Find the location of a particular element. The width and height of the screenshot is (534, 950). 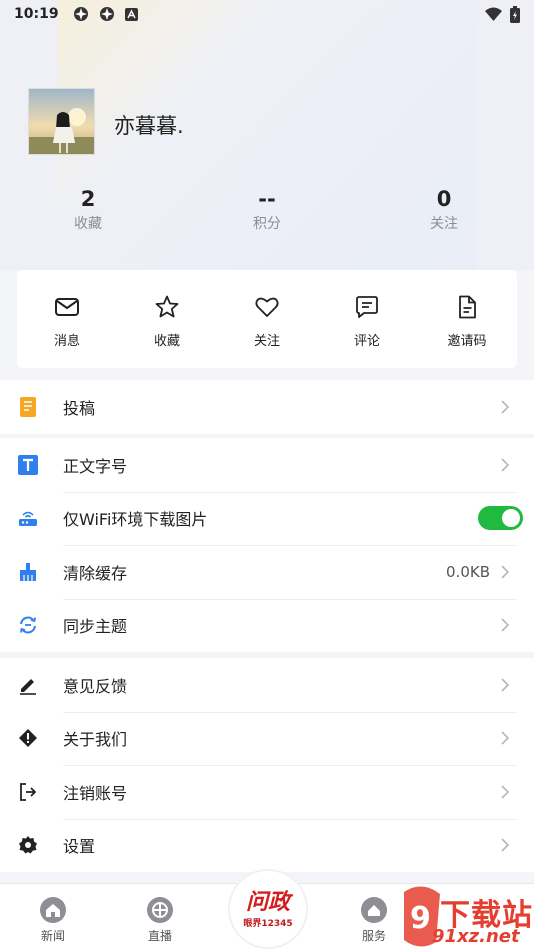

a-notification-icon is located at coordinates (131, 14).